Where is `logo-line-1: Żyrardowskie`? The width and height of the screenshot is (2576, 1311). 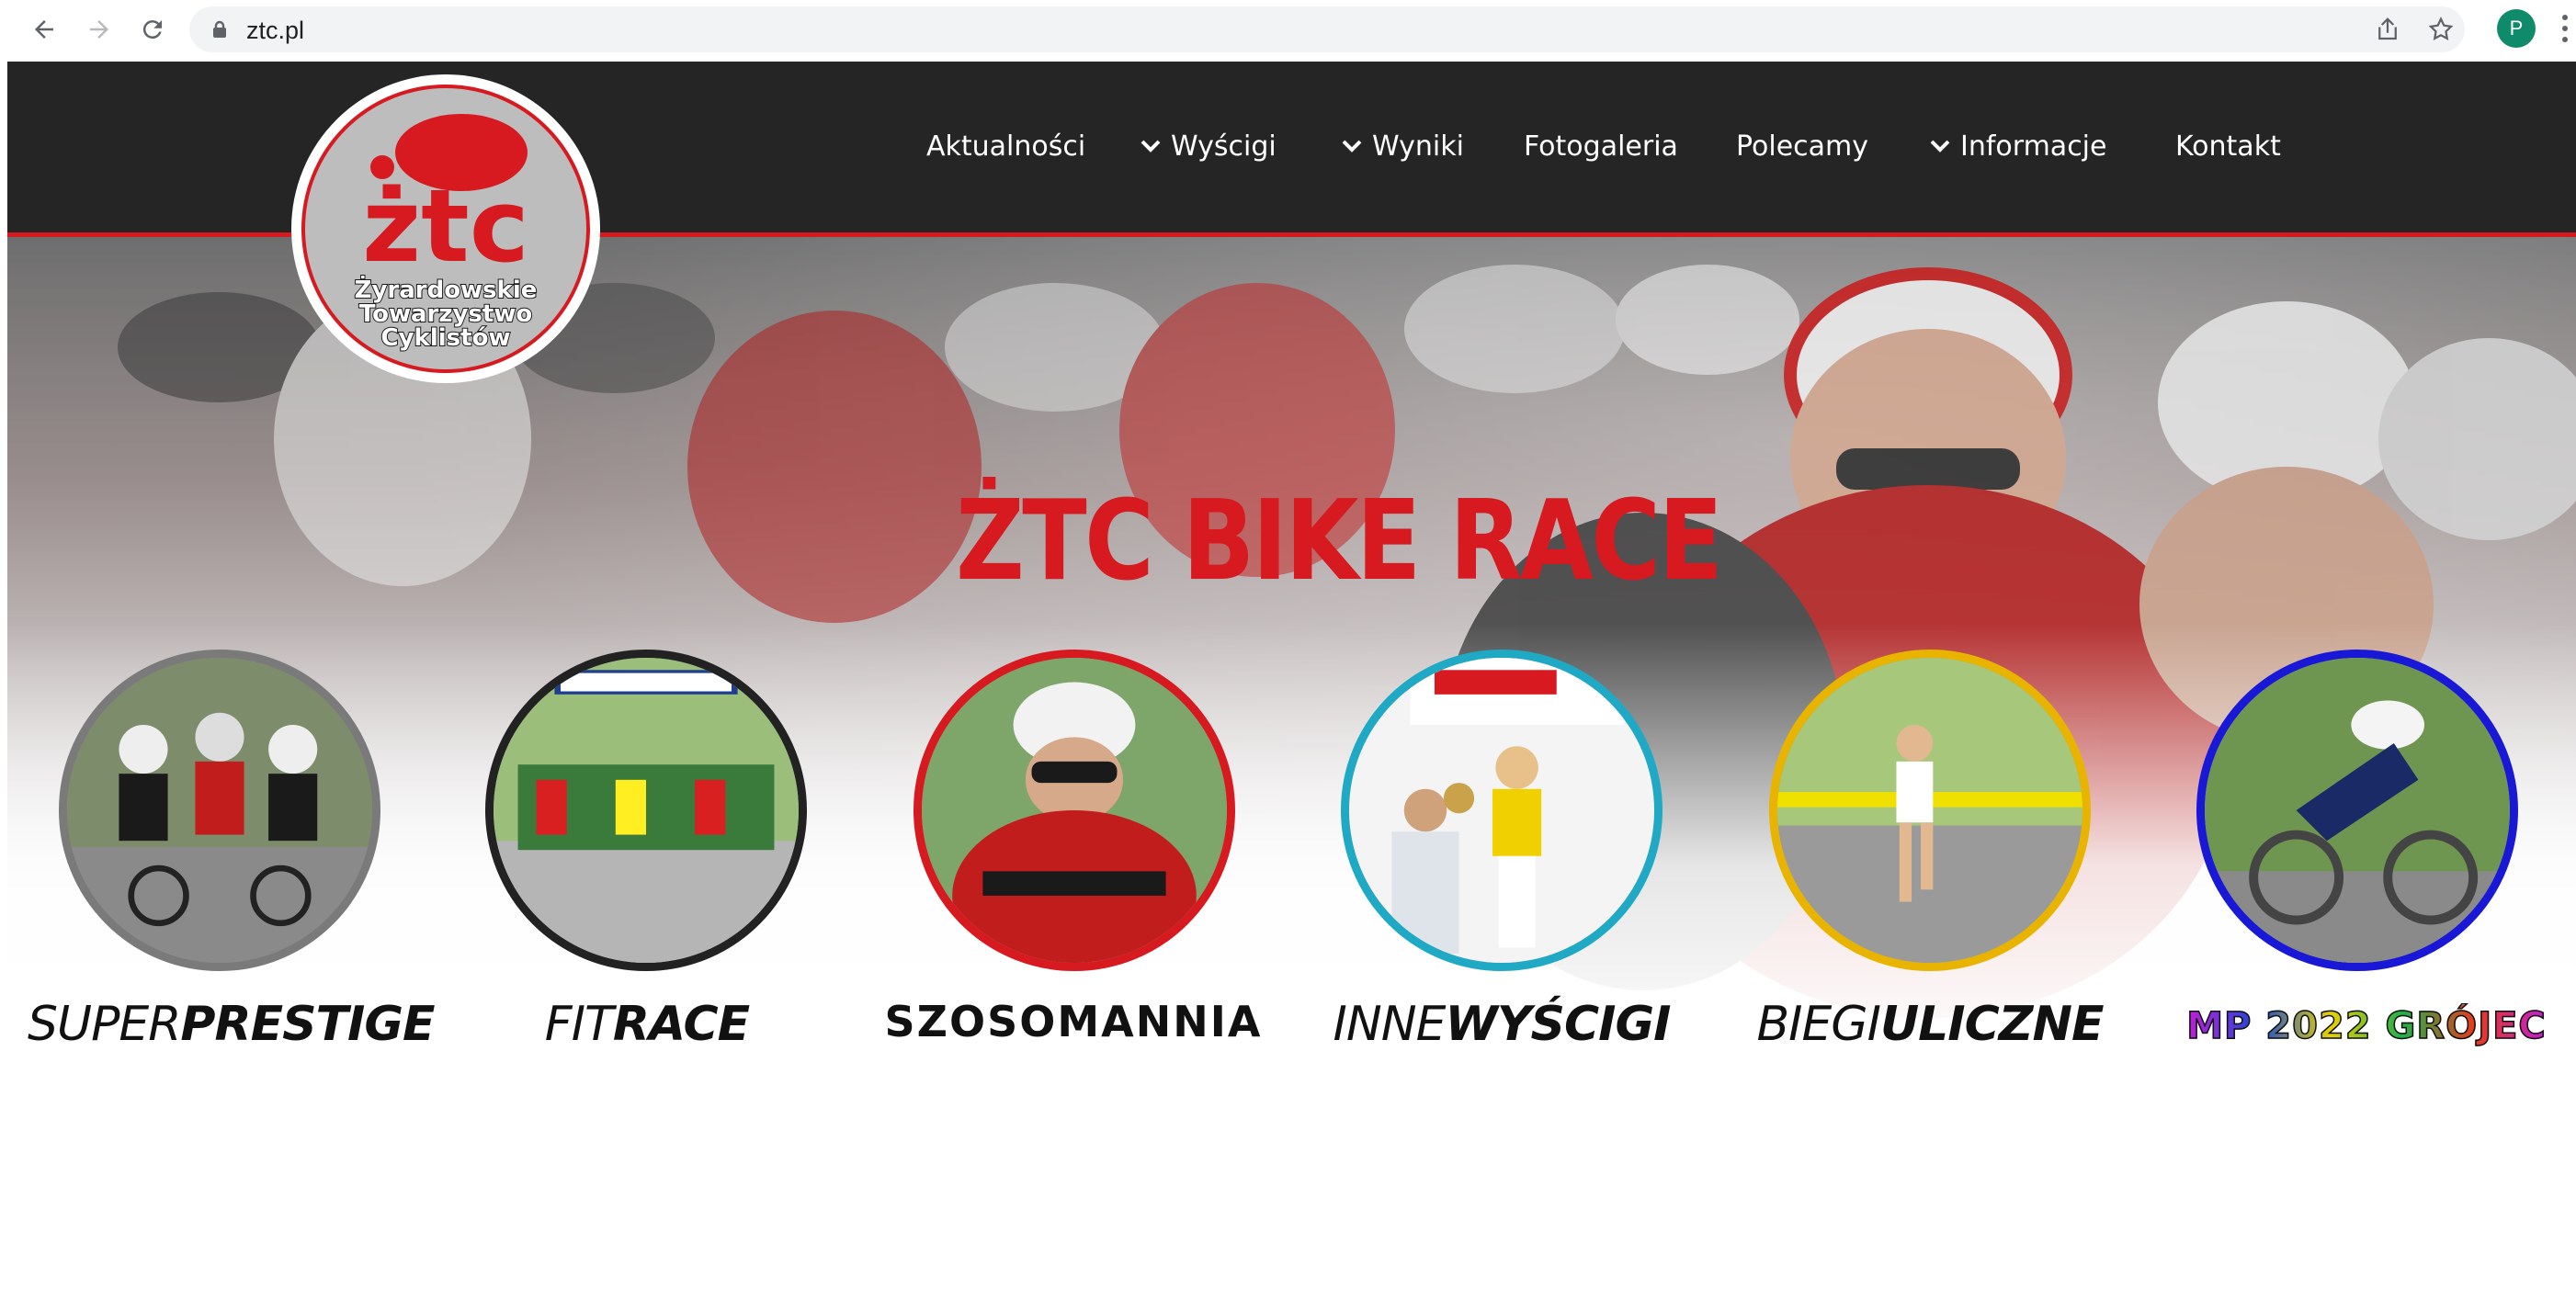 logo-line-1: Żyrardowskie is located at coordinates (446, 290).